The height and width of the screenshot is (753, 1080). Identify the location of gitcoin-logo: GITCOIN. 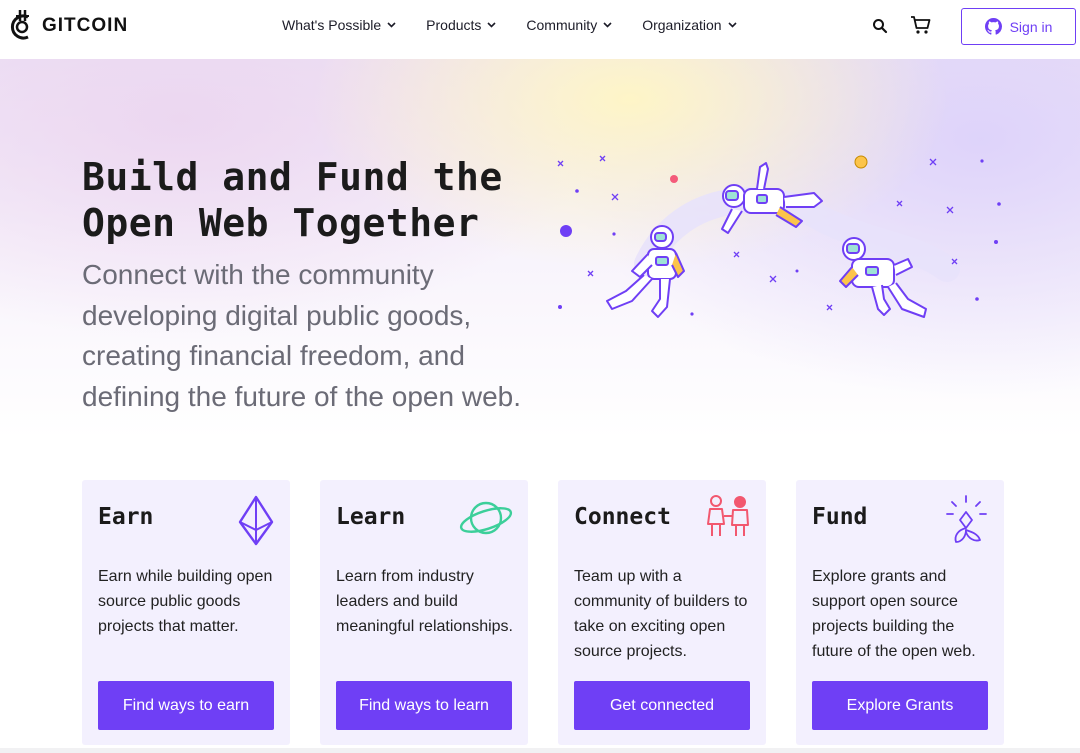
(67, 26).